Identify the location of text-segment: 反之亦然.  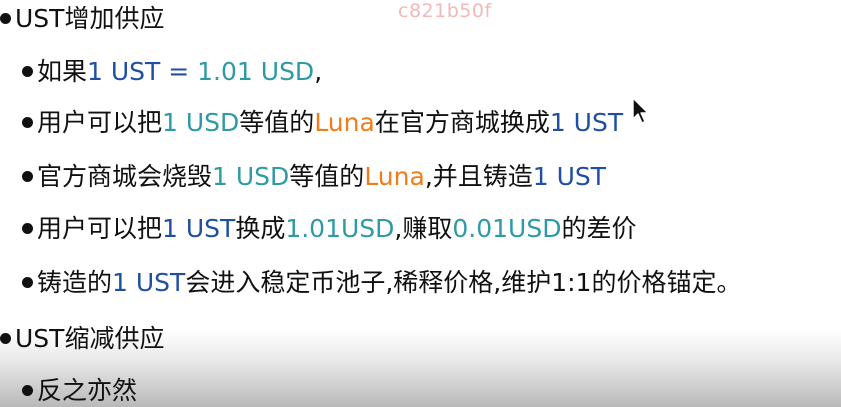
(87, 390).